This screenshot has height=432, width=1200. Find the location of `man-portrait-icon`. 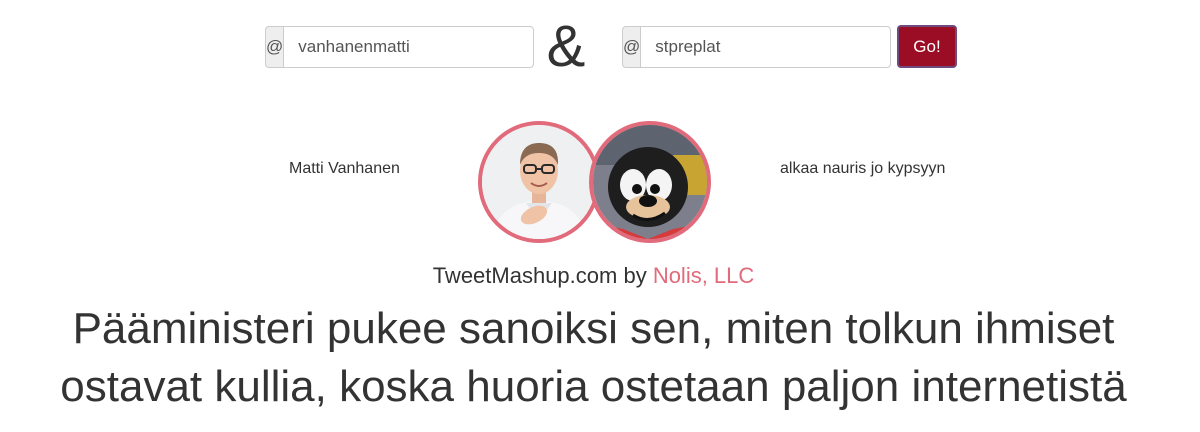

man-portrait-icon is located at coordinates (539, 182).